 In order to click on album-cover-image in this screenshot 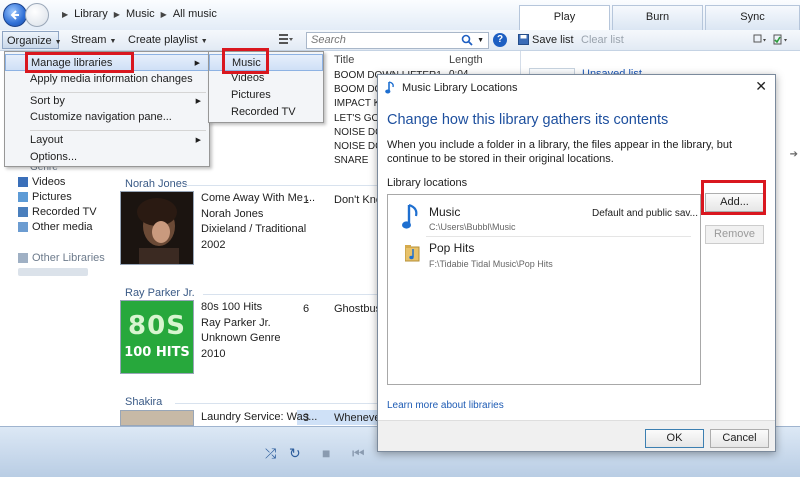, I will do `click(157, 228)`.